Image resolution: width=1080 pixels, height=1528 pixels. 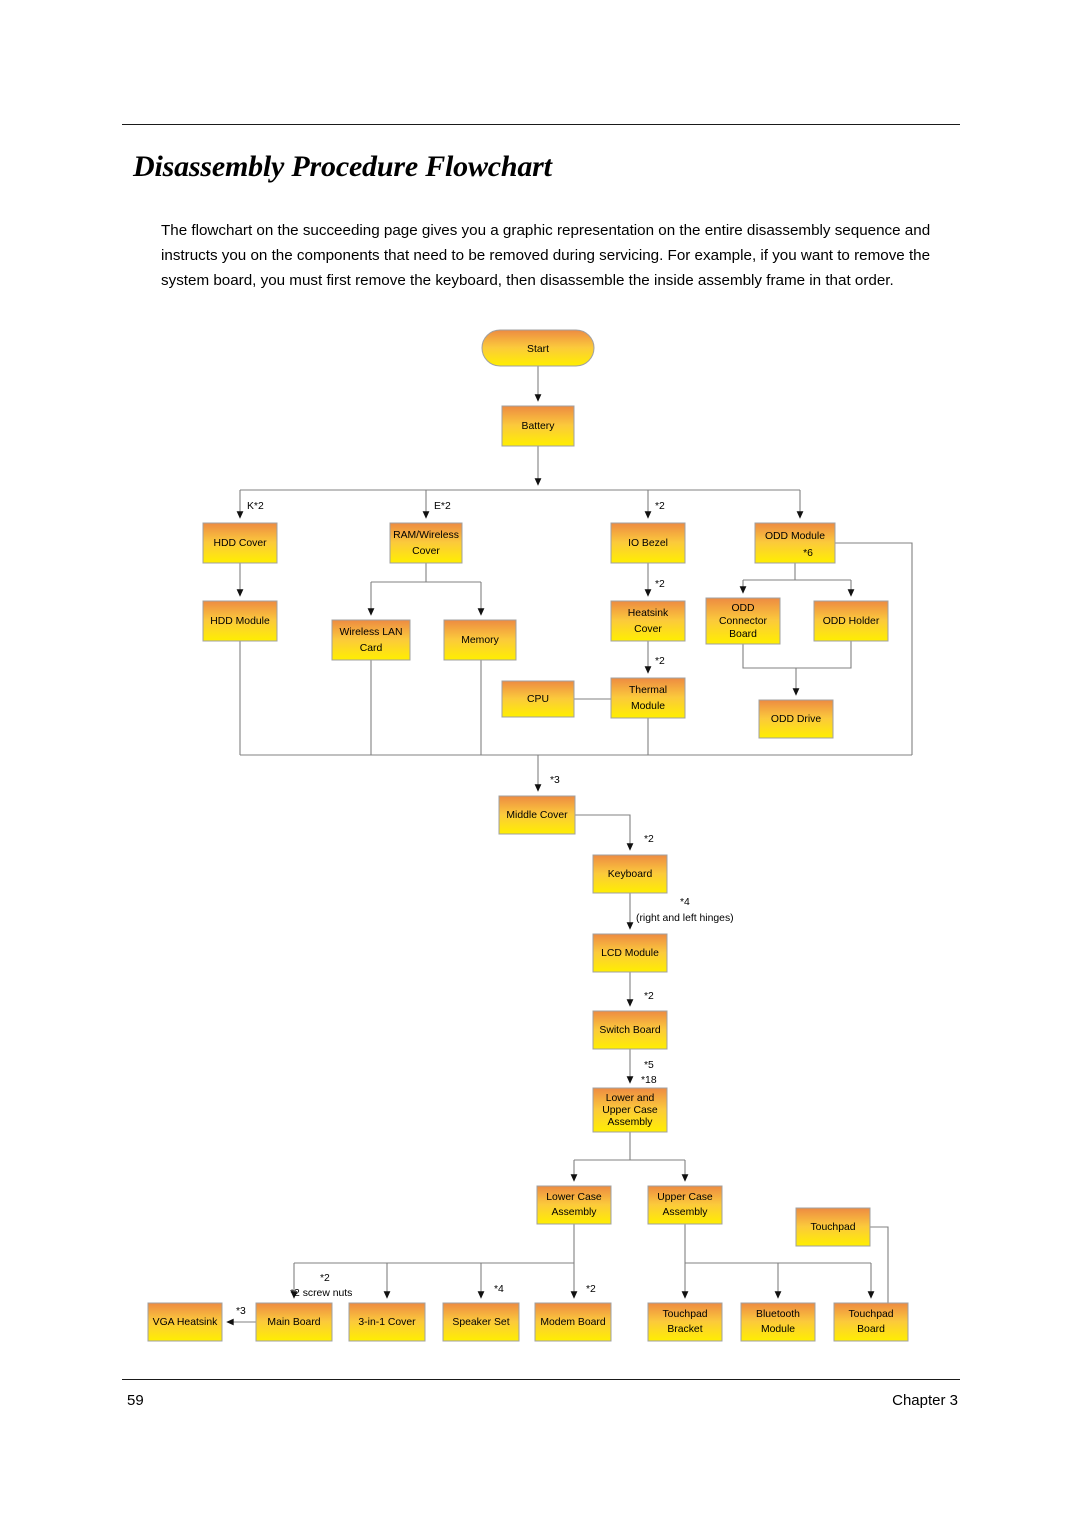 I want to click on node-3-in-1-cover-label: 3-in-1 Cover, so click(x=387, y=1322).